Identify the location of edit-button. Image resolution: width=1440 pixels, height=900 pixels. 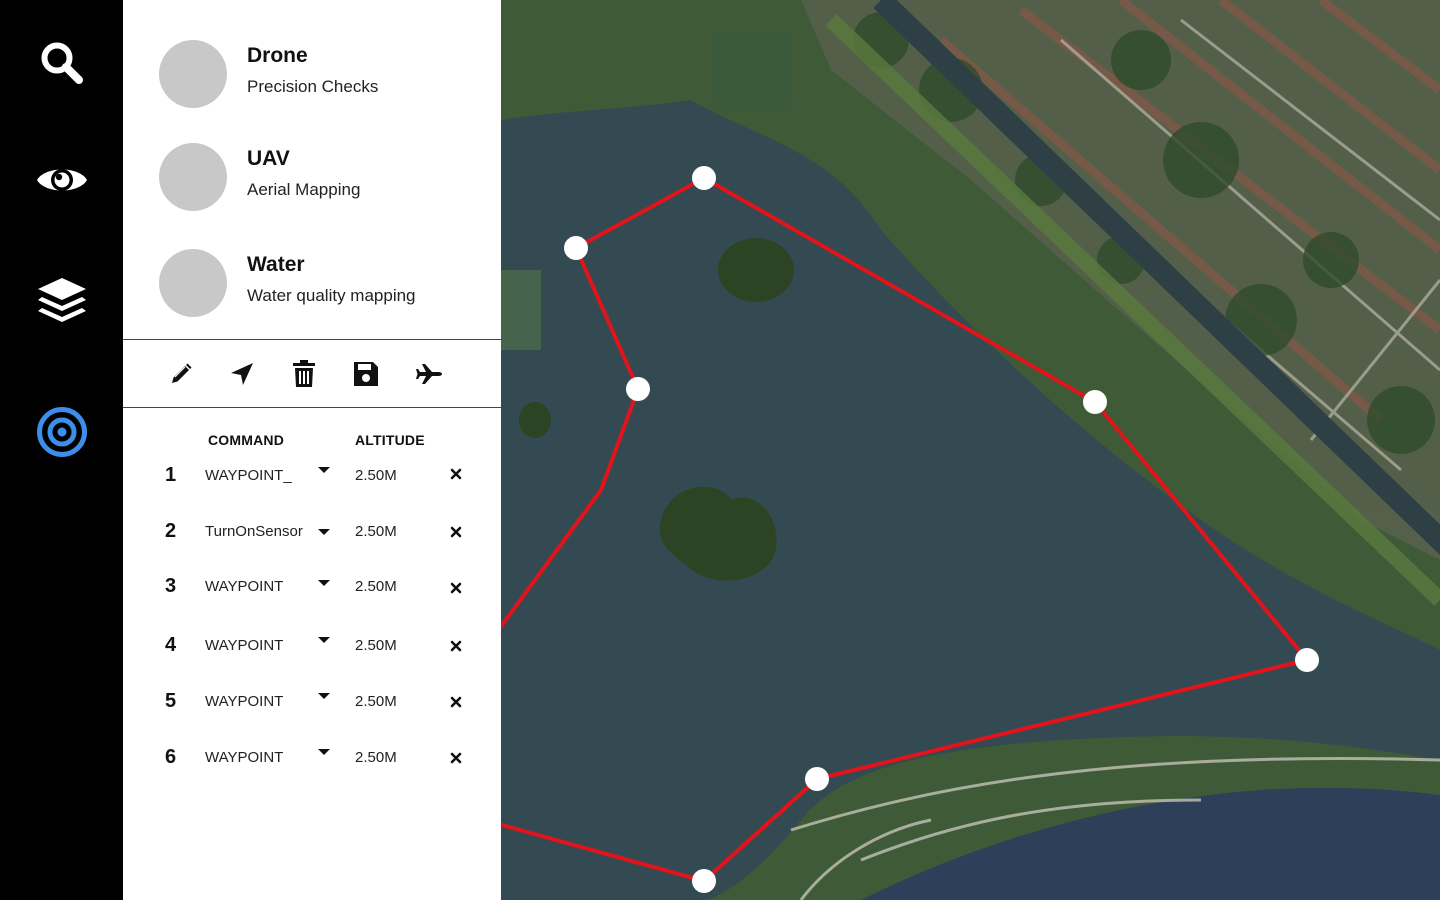
(181, 374).